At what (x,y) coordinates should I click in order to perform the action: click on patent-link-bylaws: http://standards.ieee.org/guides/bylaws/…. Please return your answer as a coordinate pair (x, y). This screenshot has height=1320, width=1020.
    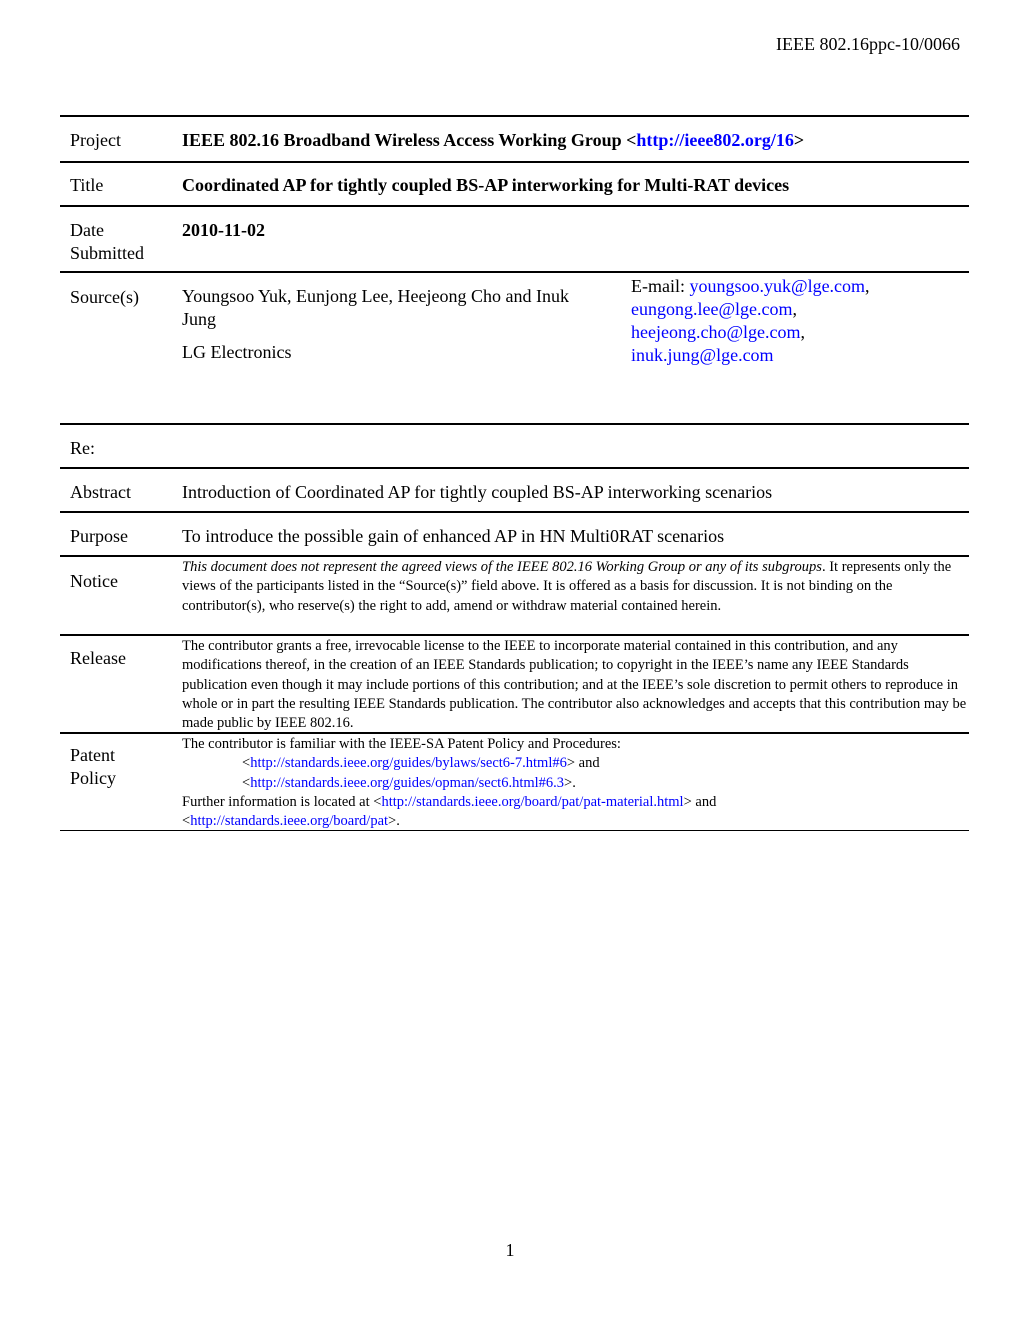
    Looking at the image, I should click on (408, 763).